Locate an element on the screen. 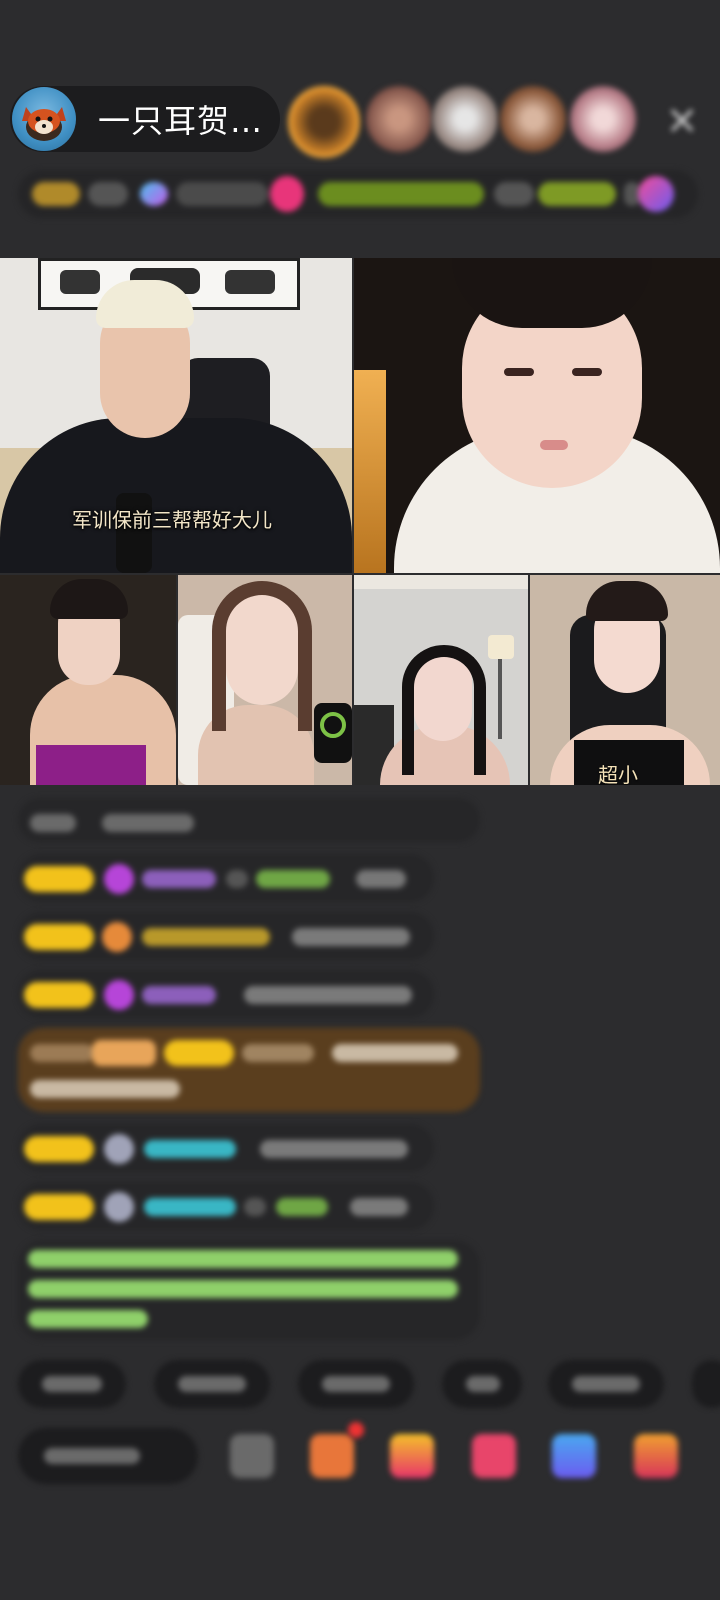 The image size is (720, 1600). fox-avatar-icon is located at coordinates (44, 124).